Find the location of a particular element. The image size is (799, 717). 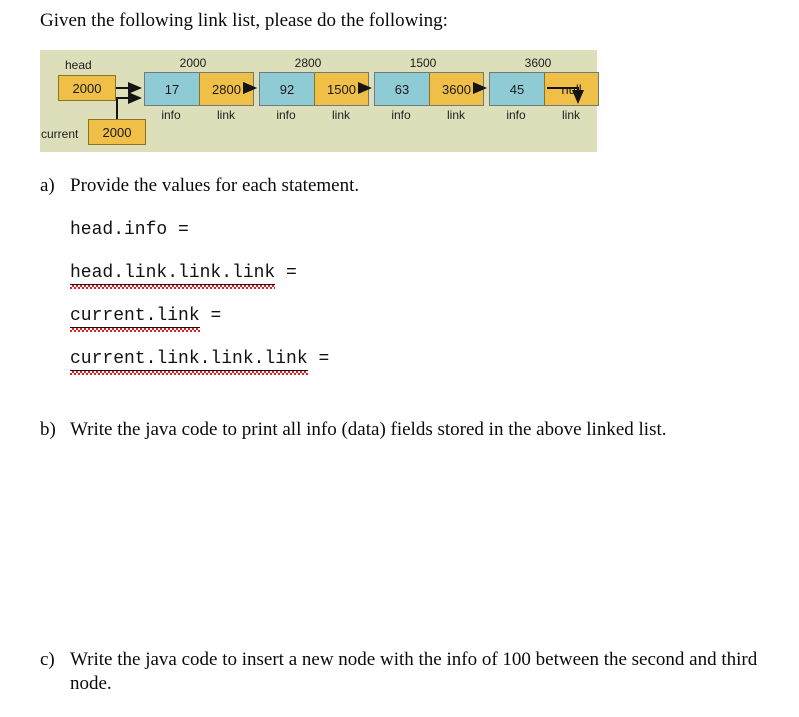

question-b-marker: b) is located at coordinates (48, 429).